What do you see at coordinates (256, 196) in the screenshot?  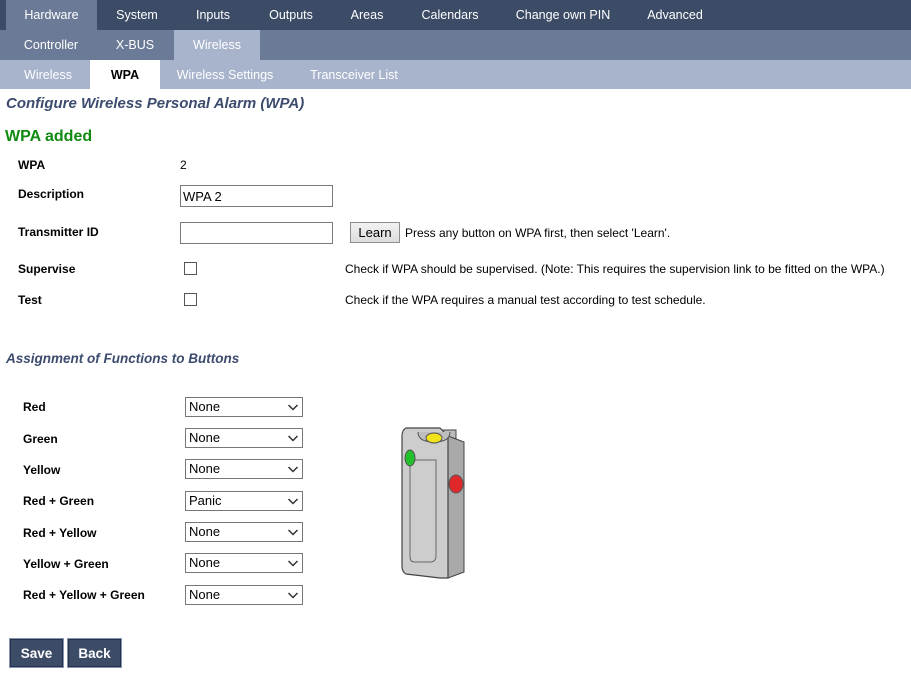 I see `description-input` at bounding box center [256, 196].